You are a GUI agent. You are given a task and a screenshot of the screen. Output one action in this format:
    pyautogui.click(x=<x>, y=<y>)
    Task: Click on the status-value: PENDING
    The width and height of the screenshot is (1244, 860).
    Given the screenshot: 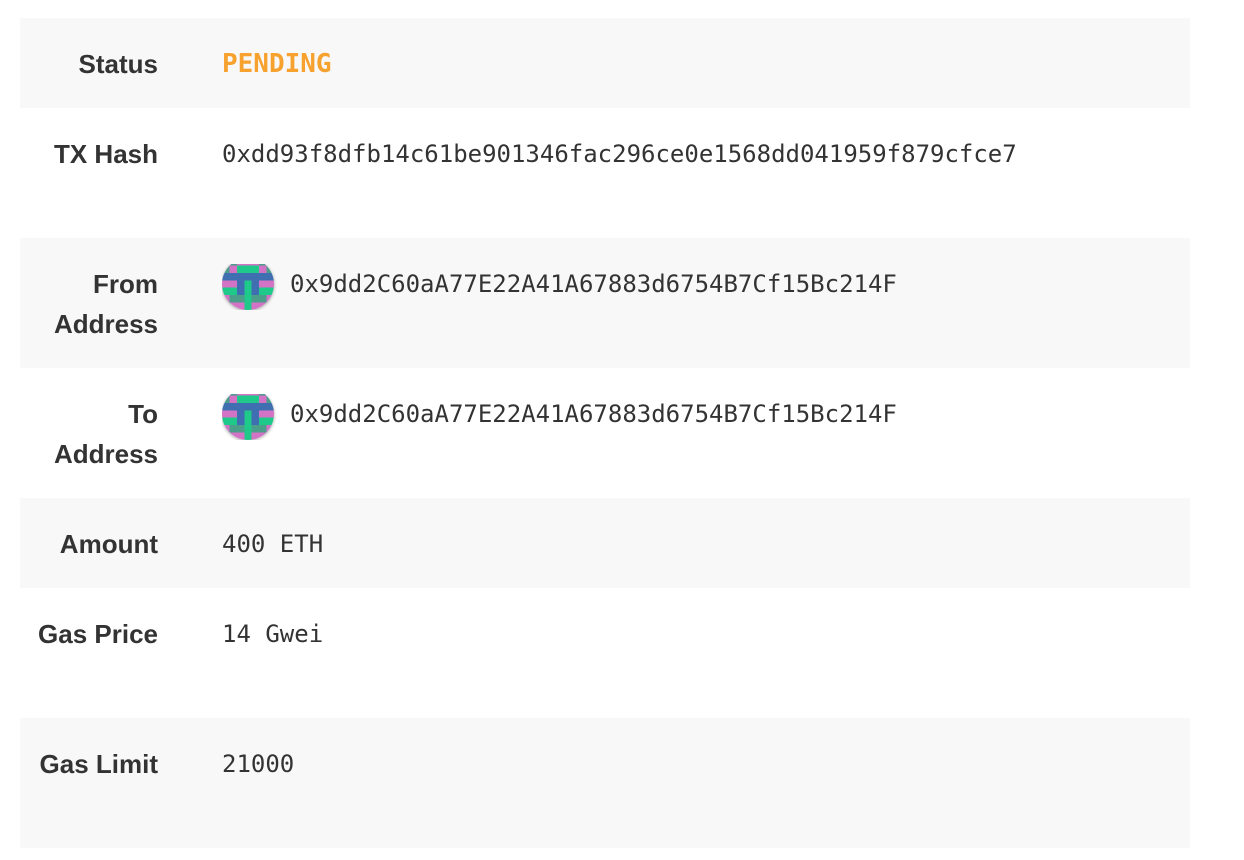 What is the action you would take?
    pyautogui.click(x=277, y=64)
    